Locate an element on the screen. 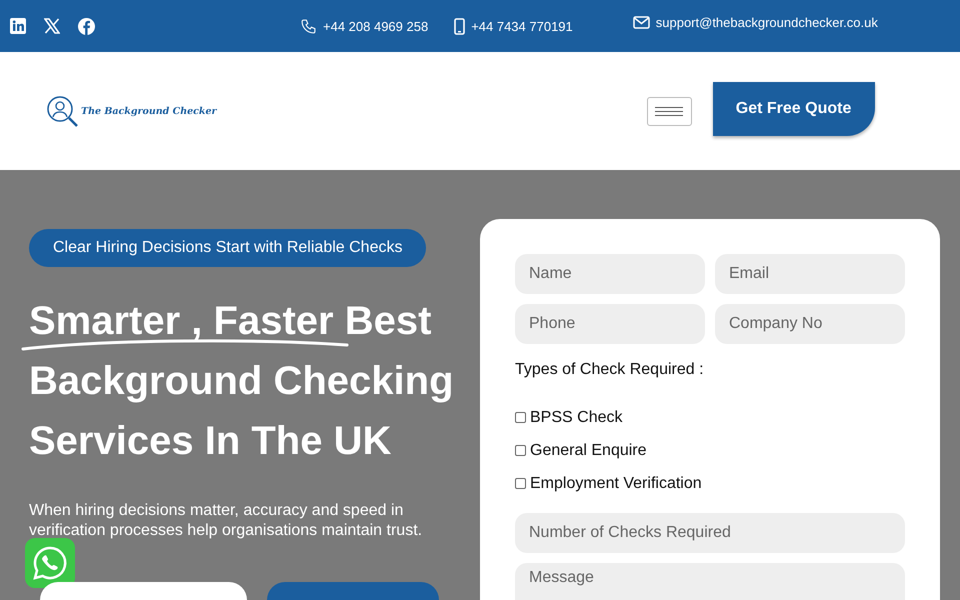 This screenshot has height=600, width=960. checkbox-label: Employment Verification is located at coordinates (616, 483).